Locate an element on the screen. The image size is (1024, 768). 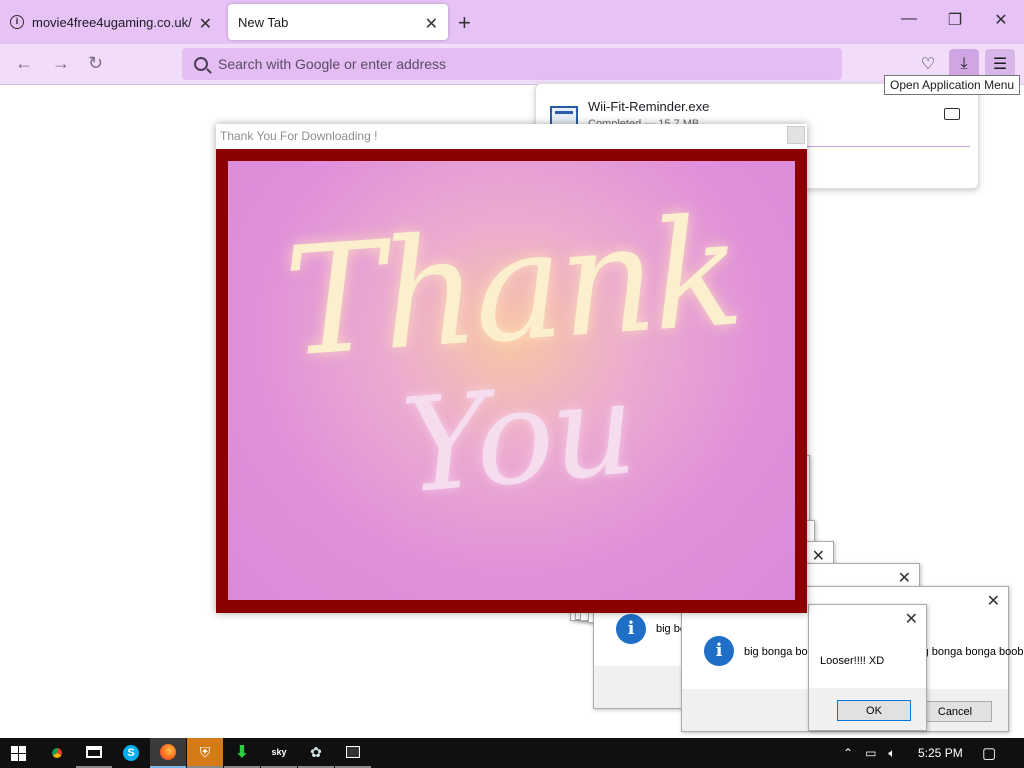
message-text: Looser!!!! XD is located at coordinates (852, 661).